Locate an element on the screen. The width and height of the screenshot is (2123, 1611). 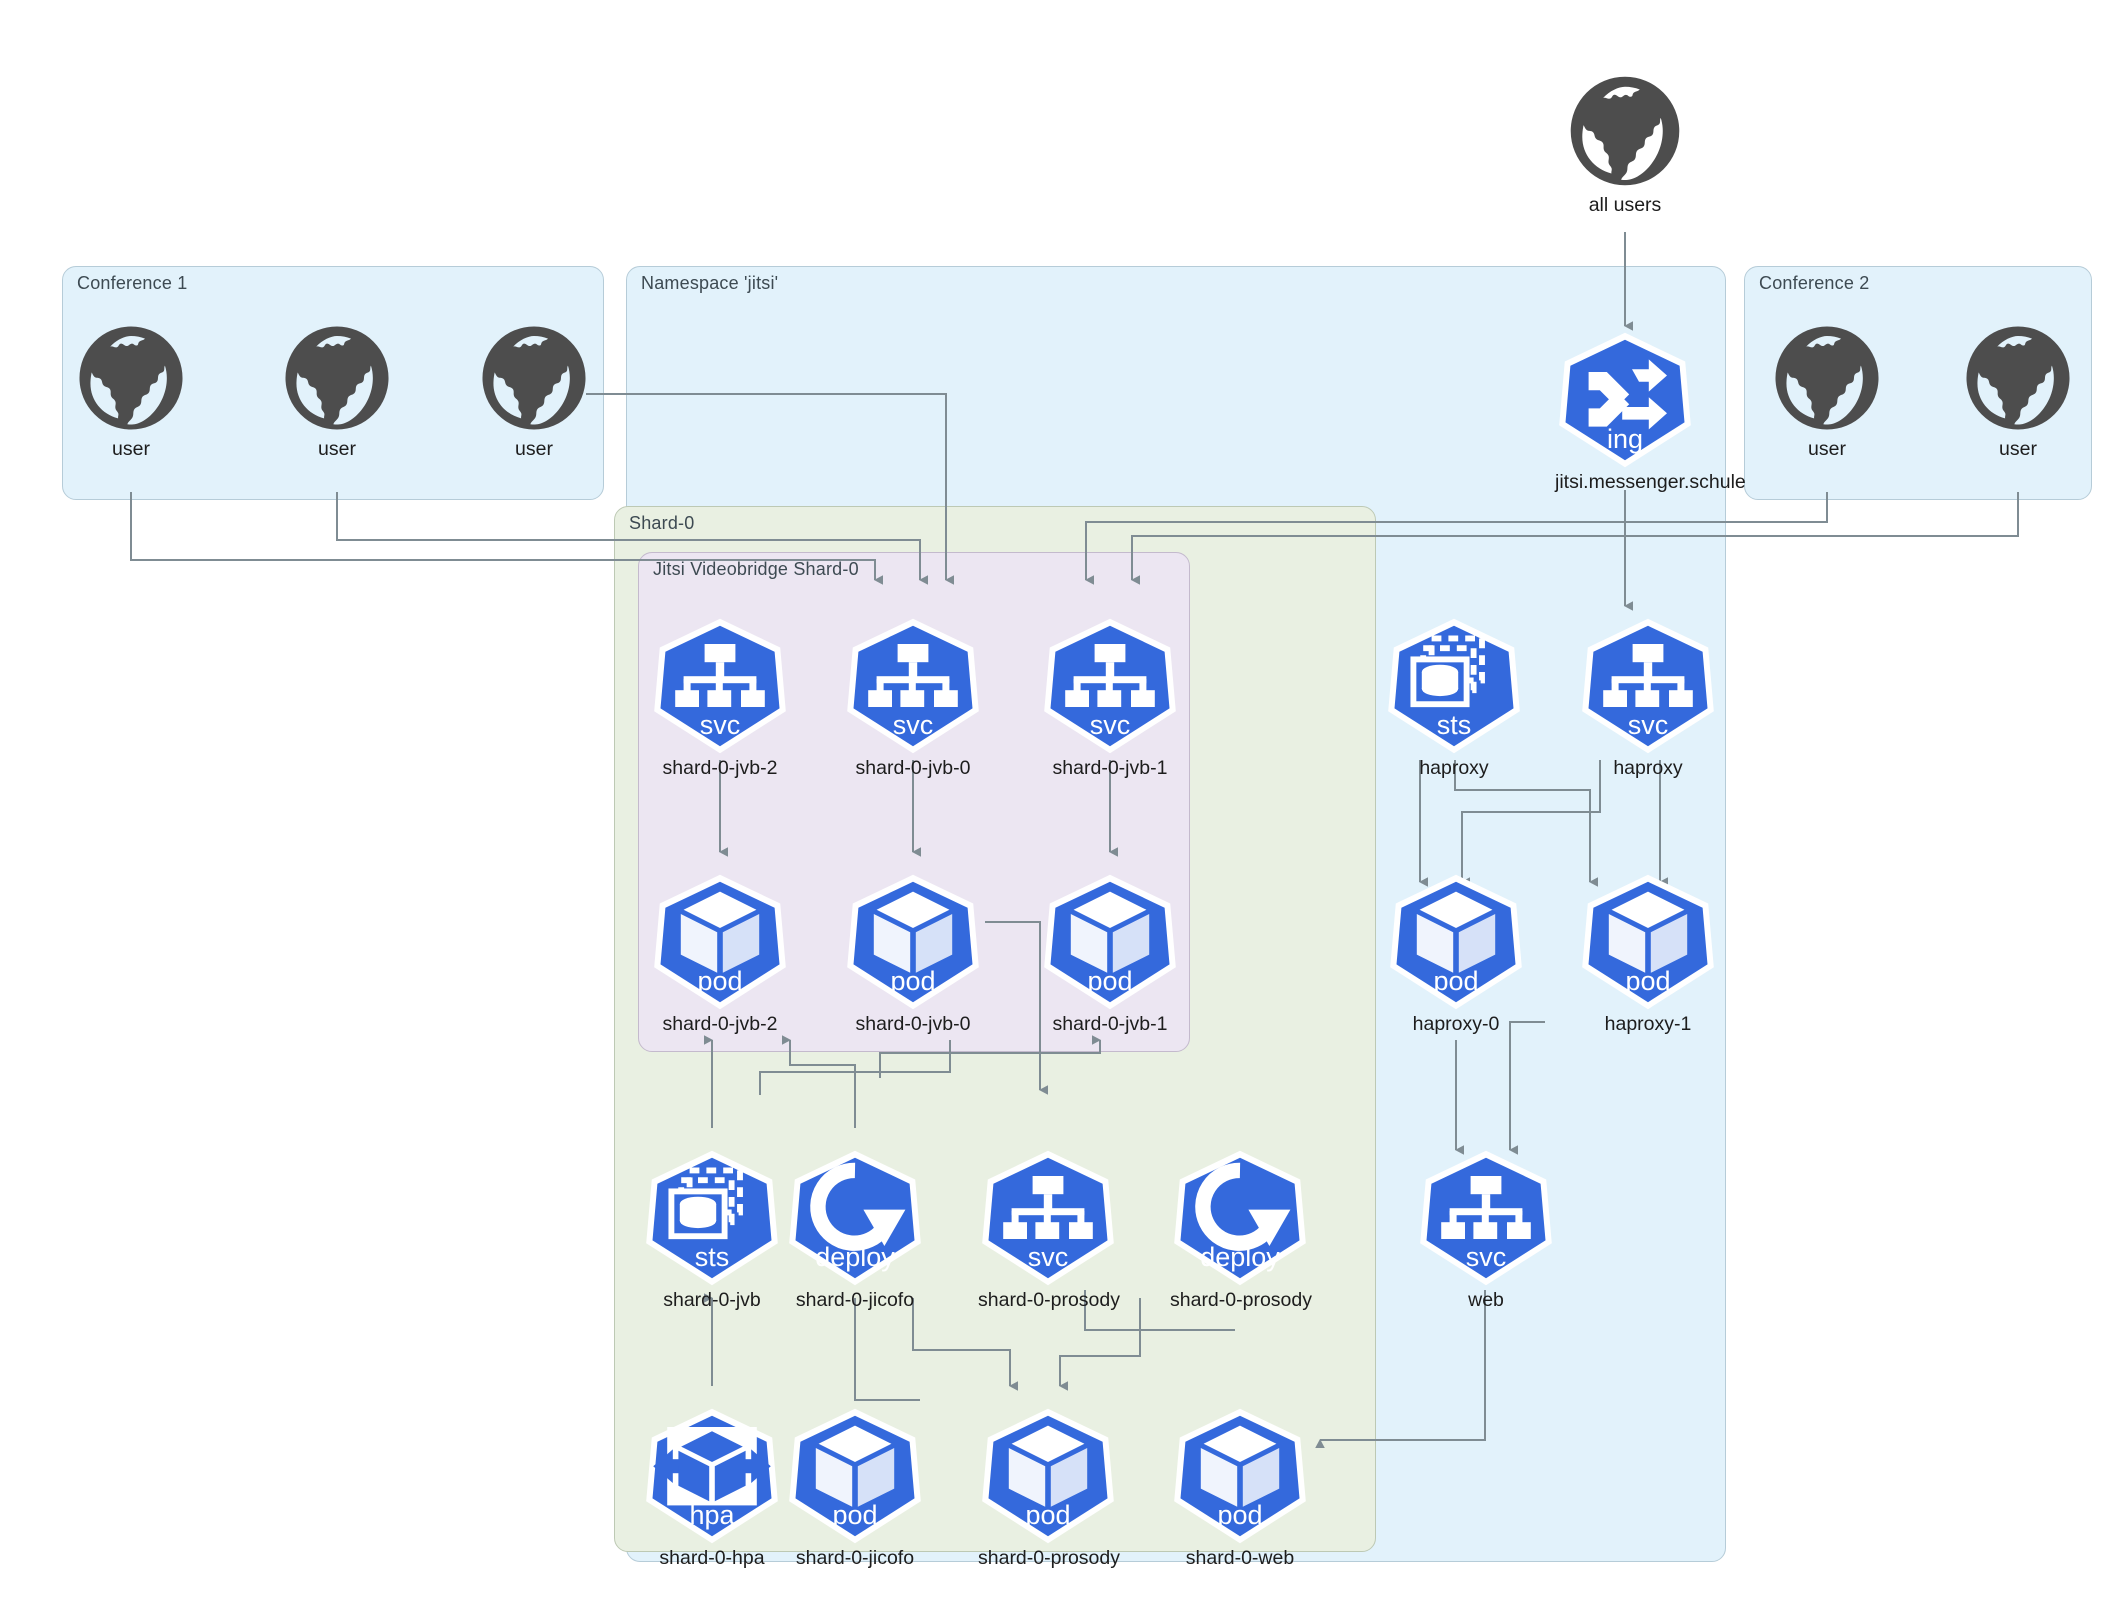
node-label: shard-0-jvb is located at coordinates (712, 1300).